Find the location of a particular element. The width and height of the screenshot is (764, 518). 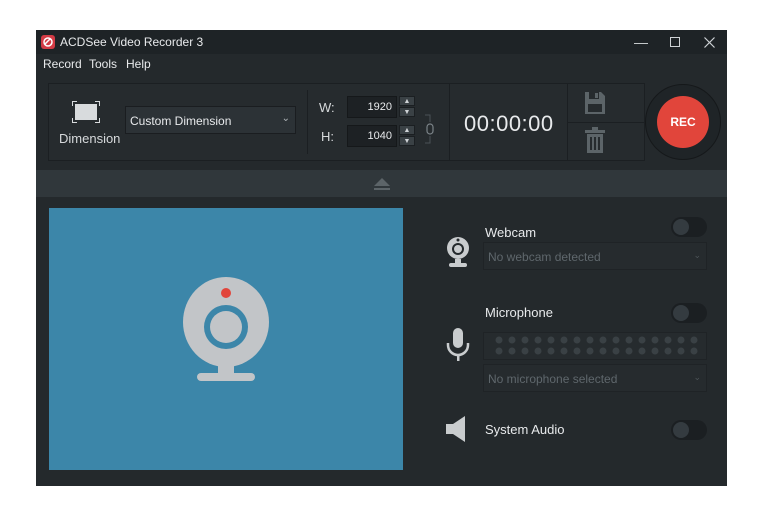

width-decrement-button: ▼ is located at coordinates (407, 112).